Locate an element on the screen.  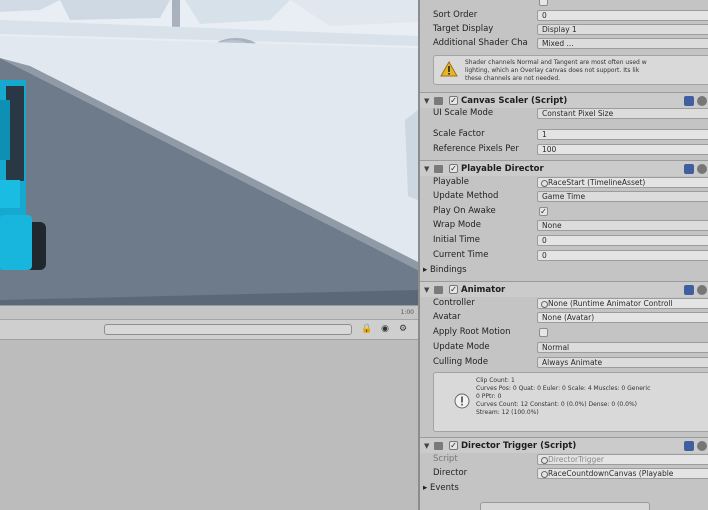
lock-icon: 🔒 is located at coordinates (367, 329).